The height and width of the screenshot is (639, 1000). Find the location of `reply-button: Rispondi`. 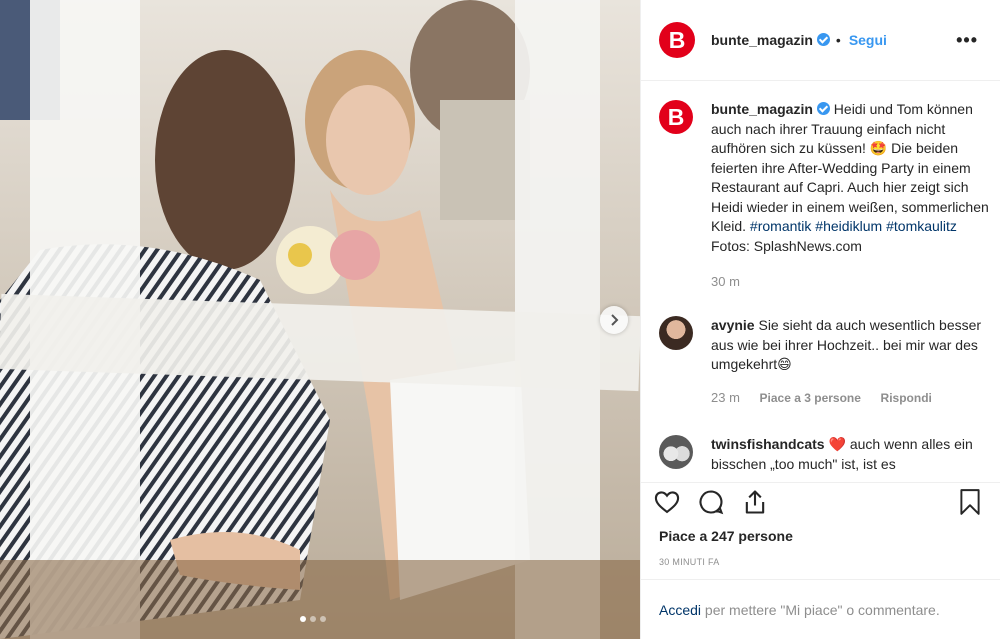

reply-button: Rispondi is located at coordinates (906, 398).